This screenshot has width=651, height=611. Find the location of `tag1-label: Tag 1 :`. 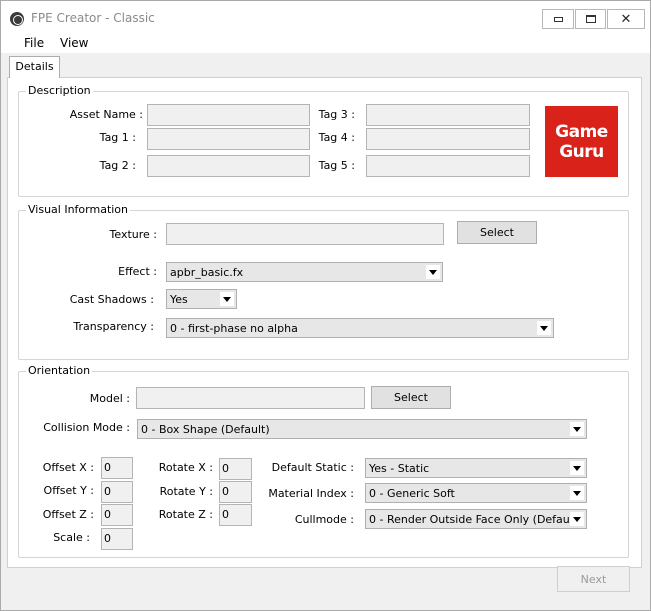

tag1-label: Tag 1 : is located at coordinates (117, 137).